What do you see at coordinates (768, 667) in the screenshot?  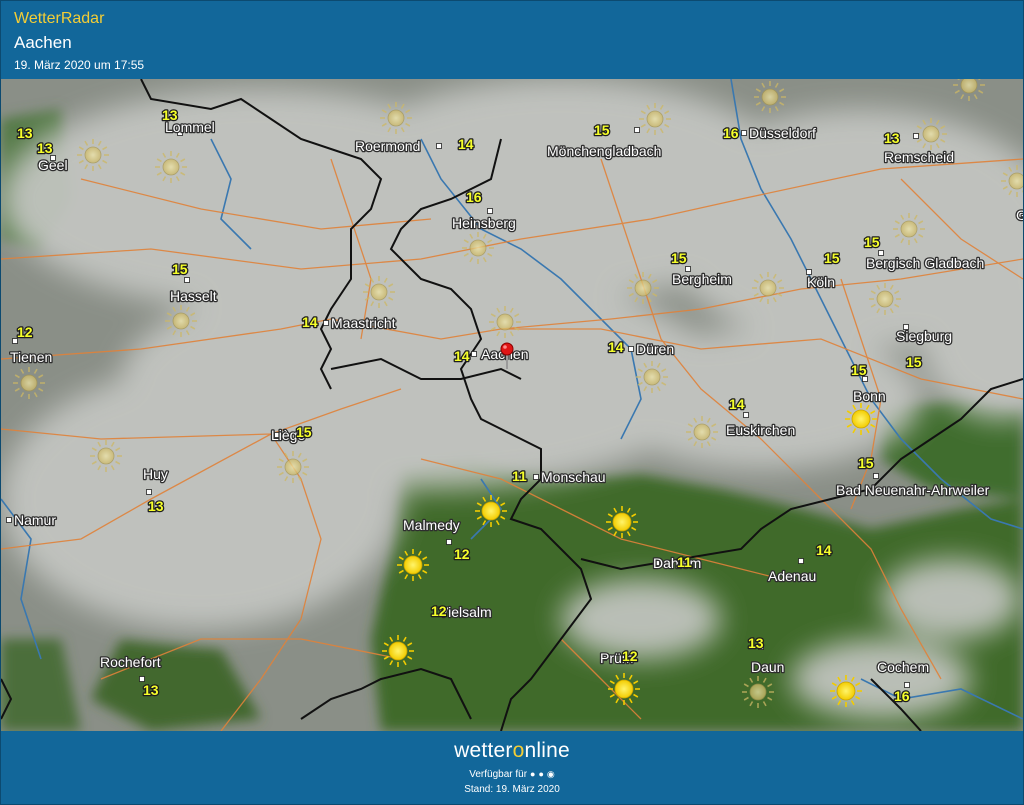 I see `city-label: Daun` at bounding box center [768, 667].